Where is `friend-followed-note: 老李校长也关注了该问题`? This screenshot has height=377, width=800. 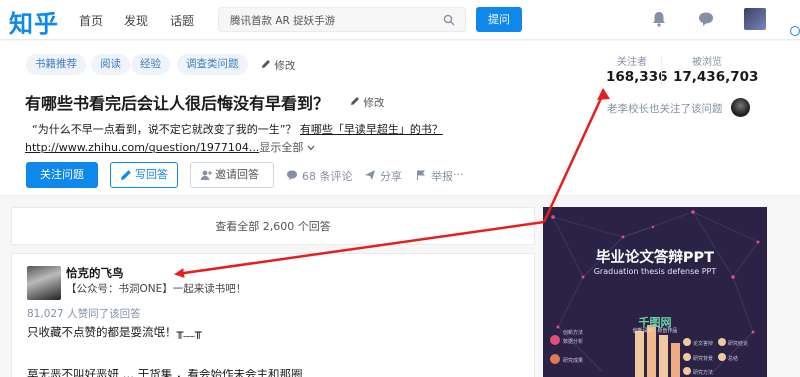 friend-followed-note: 老李校长也关注了该问题 is located at coordinates (665, 108).